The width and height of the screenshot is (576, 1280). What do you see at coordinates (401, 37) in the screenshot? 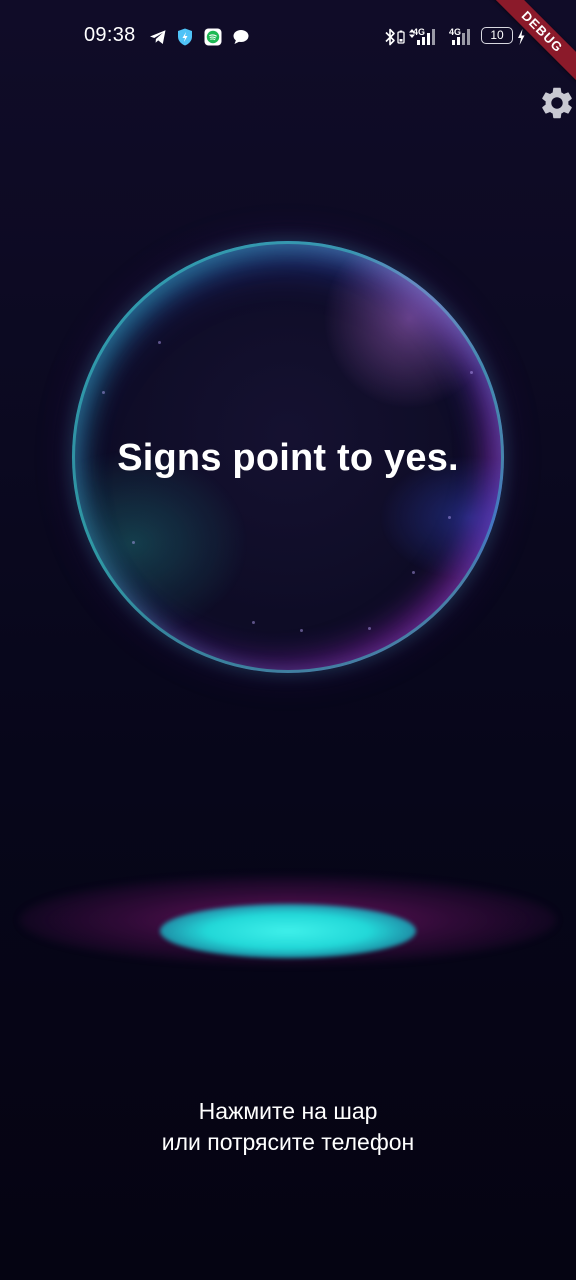
I see `battery-saver-icon` at bounding box center [401, 37].